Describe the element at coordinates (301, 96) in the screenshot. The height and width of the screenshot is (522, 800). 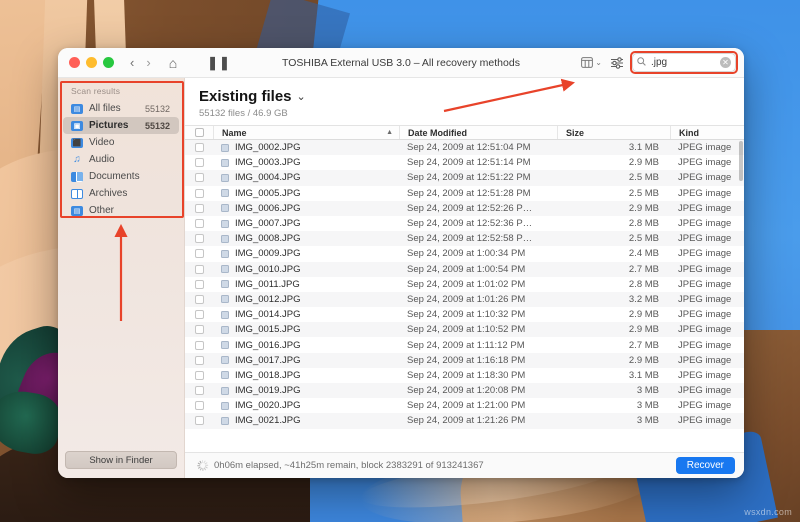
I see `chevron-down-icon: ⌄` at that location.